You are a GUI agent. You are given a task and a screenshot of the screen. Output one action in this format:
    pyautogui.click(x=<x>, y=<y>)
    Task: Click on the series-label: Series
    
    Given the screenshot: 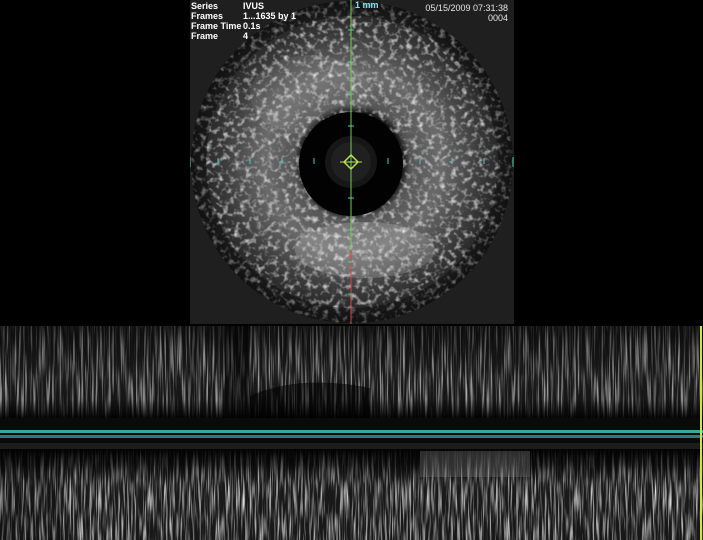 What is the action you would take?
    pyautogui.click(x=205, y=6)
    